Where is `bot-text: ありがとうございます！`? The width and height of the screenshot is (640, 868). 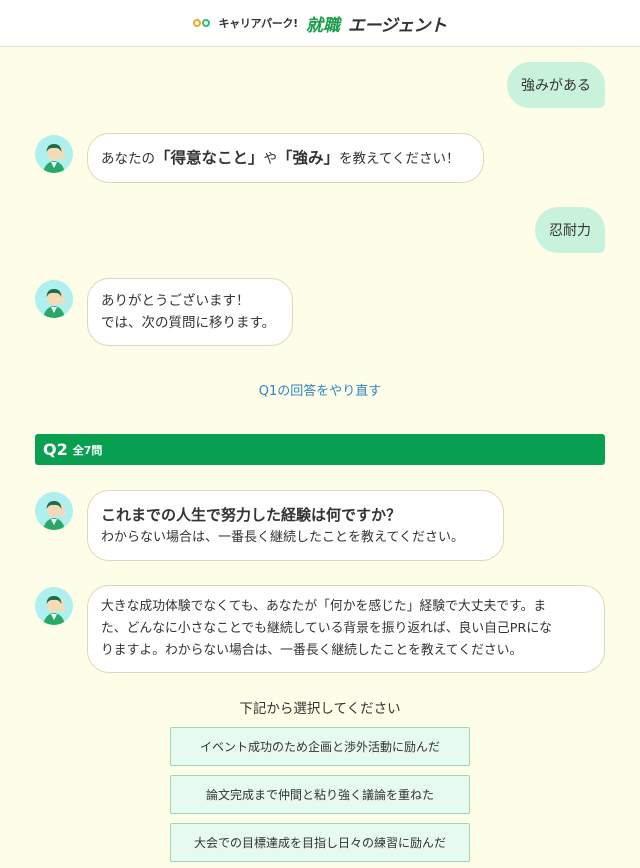
bot-text: ありがとうございます！ is located at coordinates (175, 301).